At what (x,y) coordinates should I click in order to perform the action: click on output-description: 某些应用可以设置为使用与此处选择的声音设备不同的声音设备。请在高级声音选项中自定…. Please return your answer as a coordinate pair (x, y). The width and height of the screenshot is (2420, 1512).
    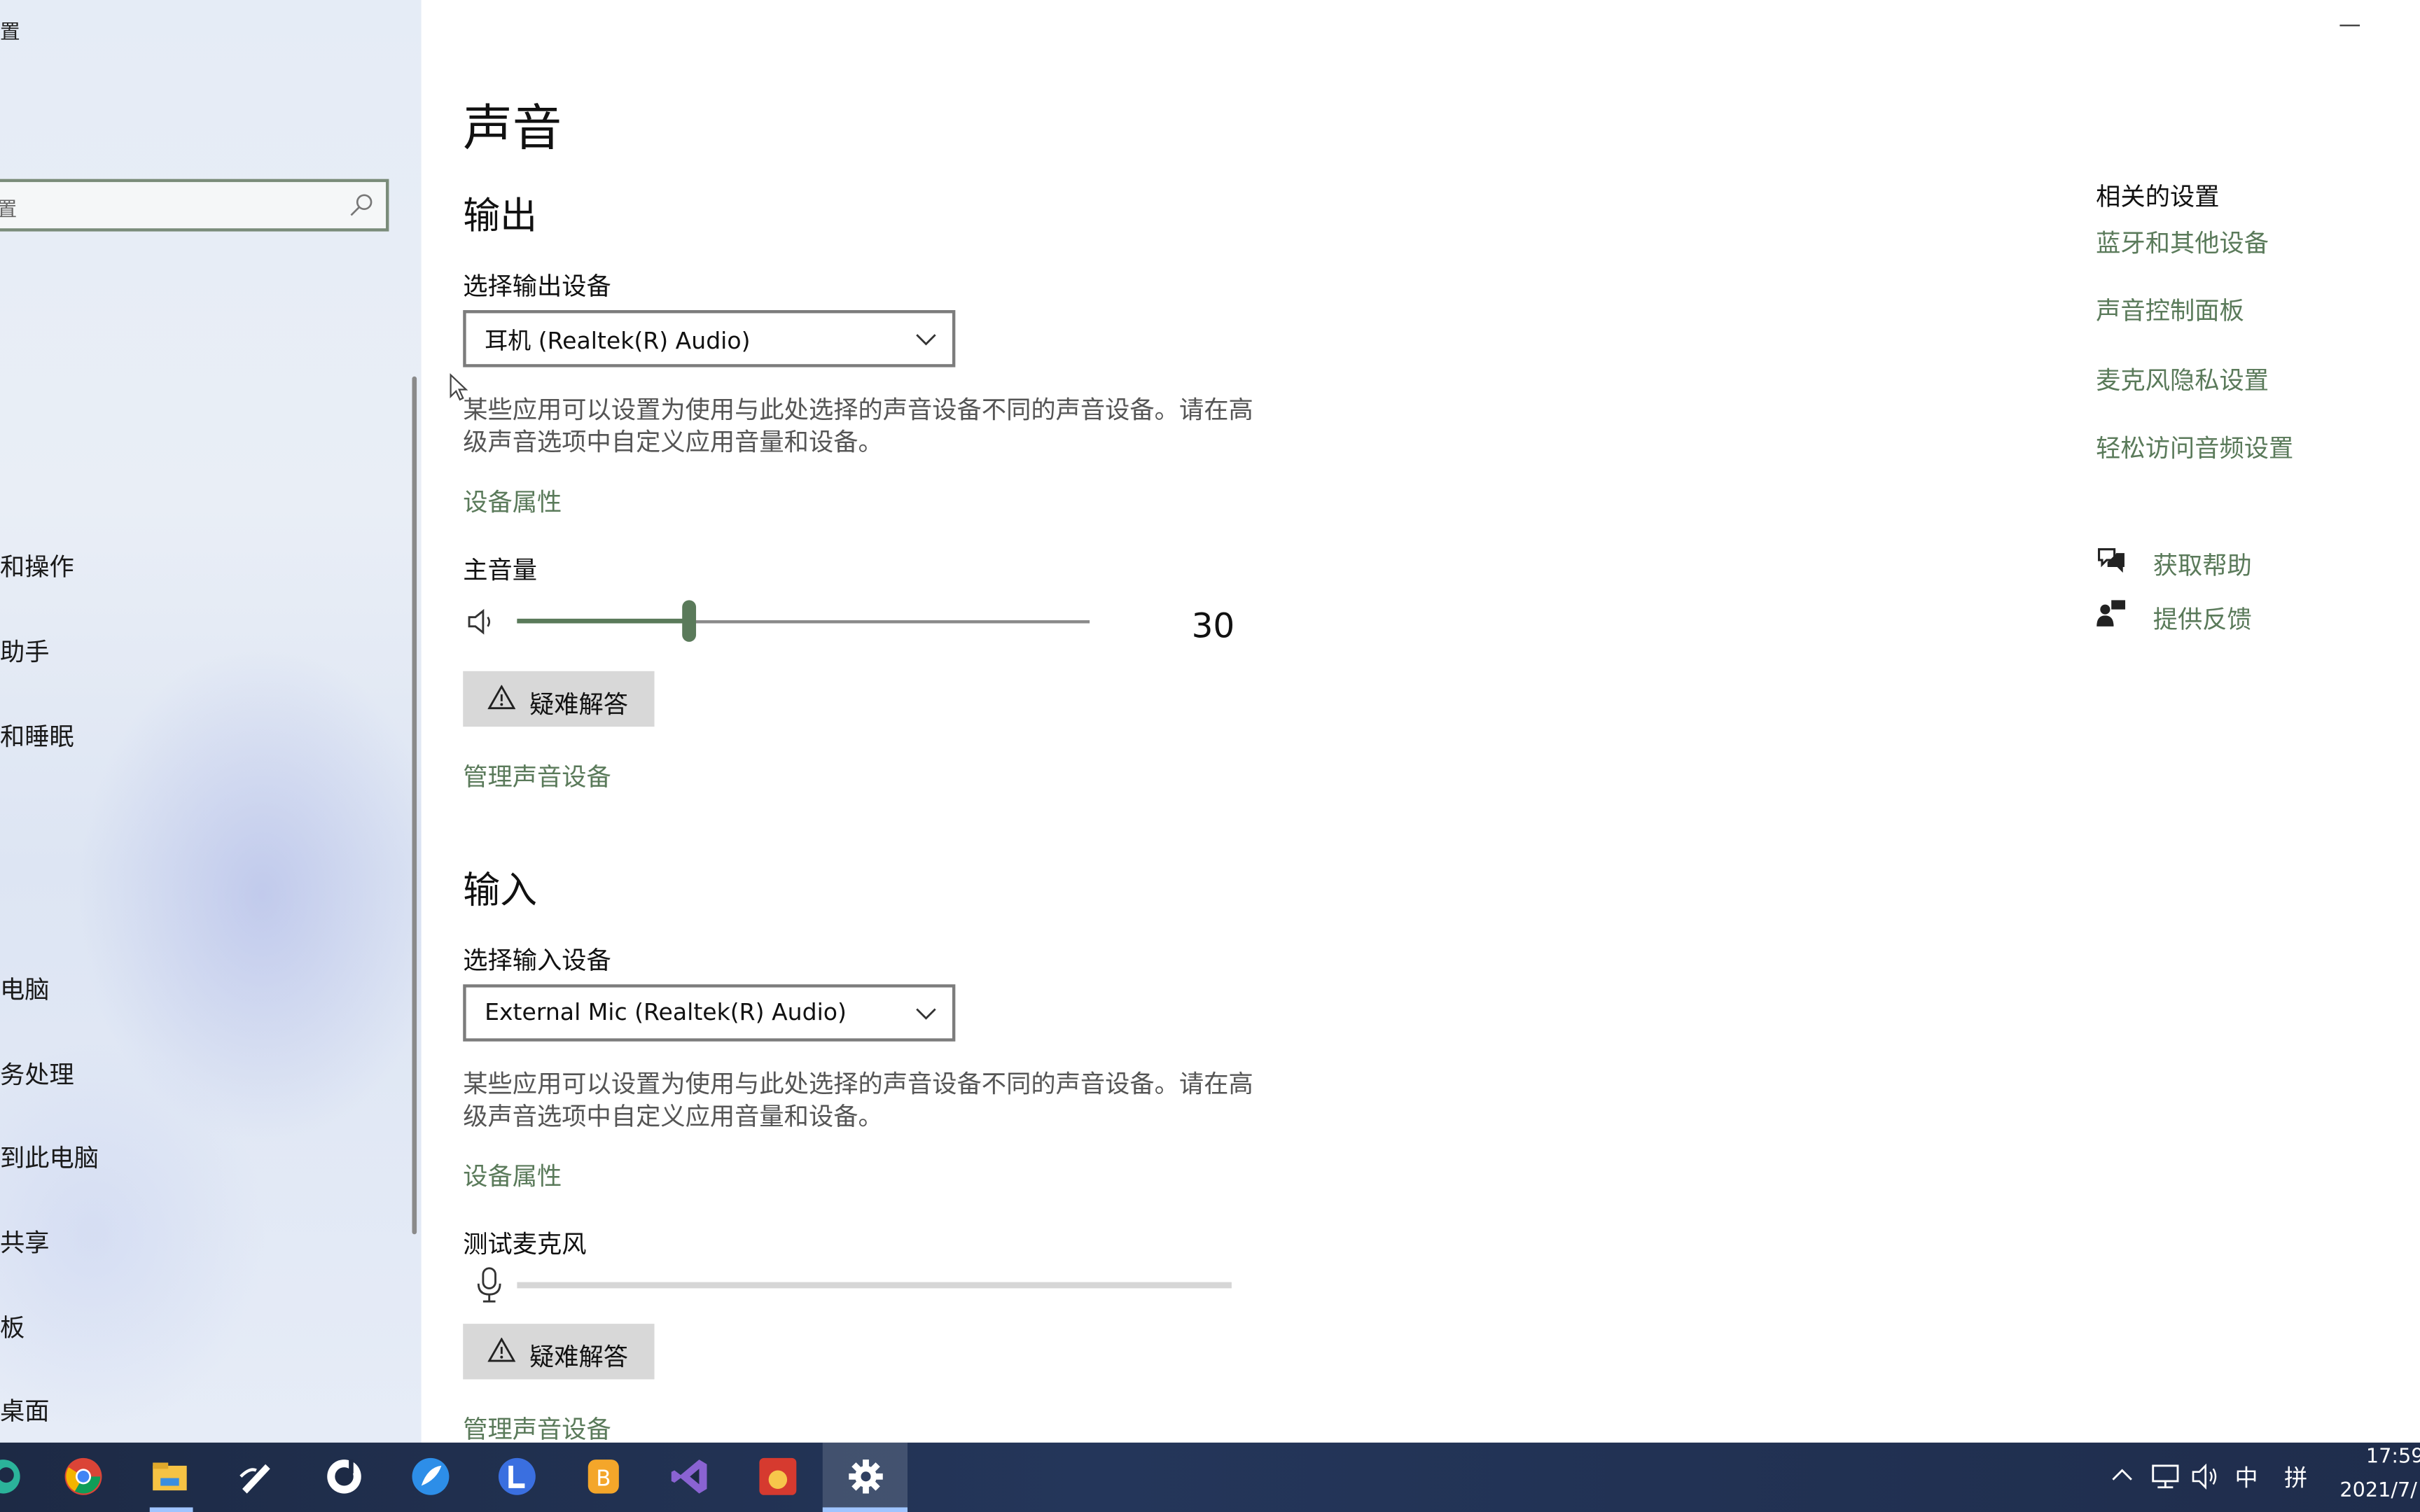
    Looking at the image, I should click on (858, 426).